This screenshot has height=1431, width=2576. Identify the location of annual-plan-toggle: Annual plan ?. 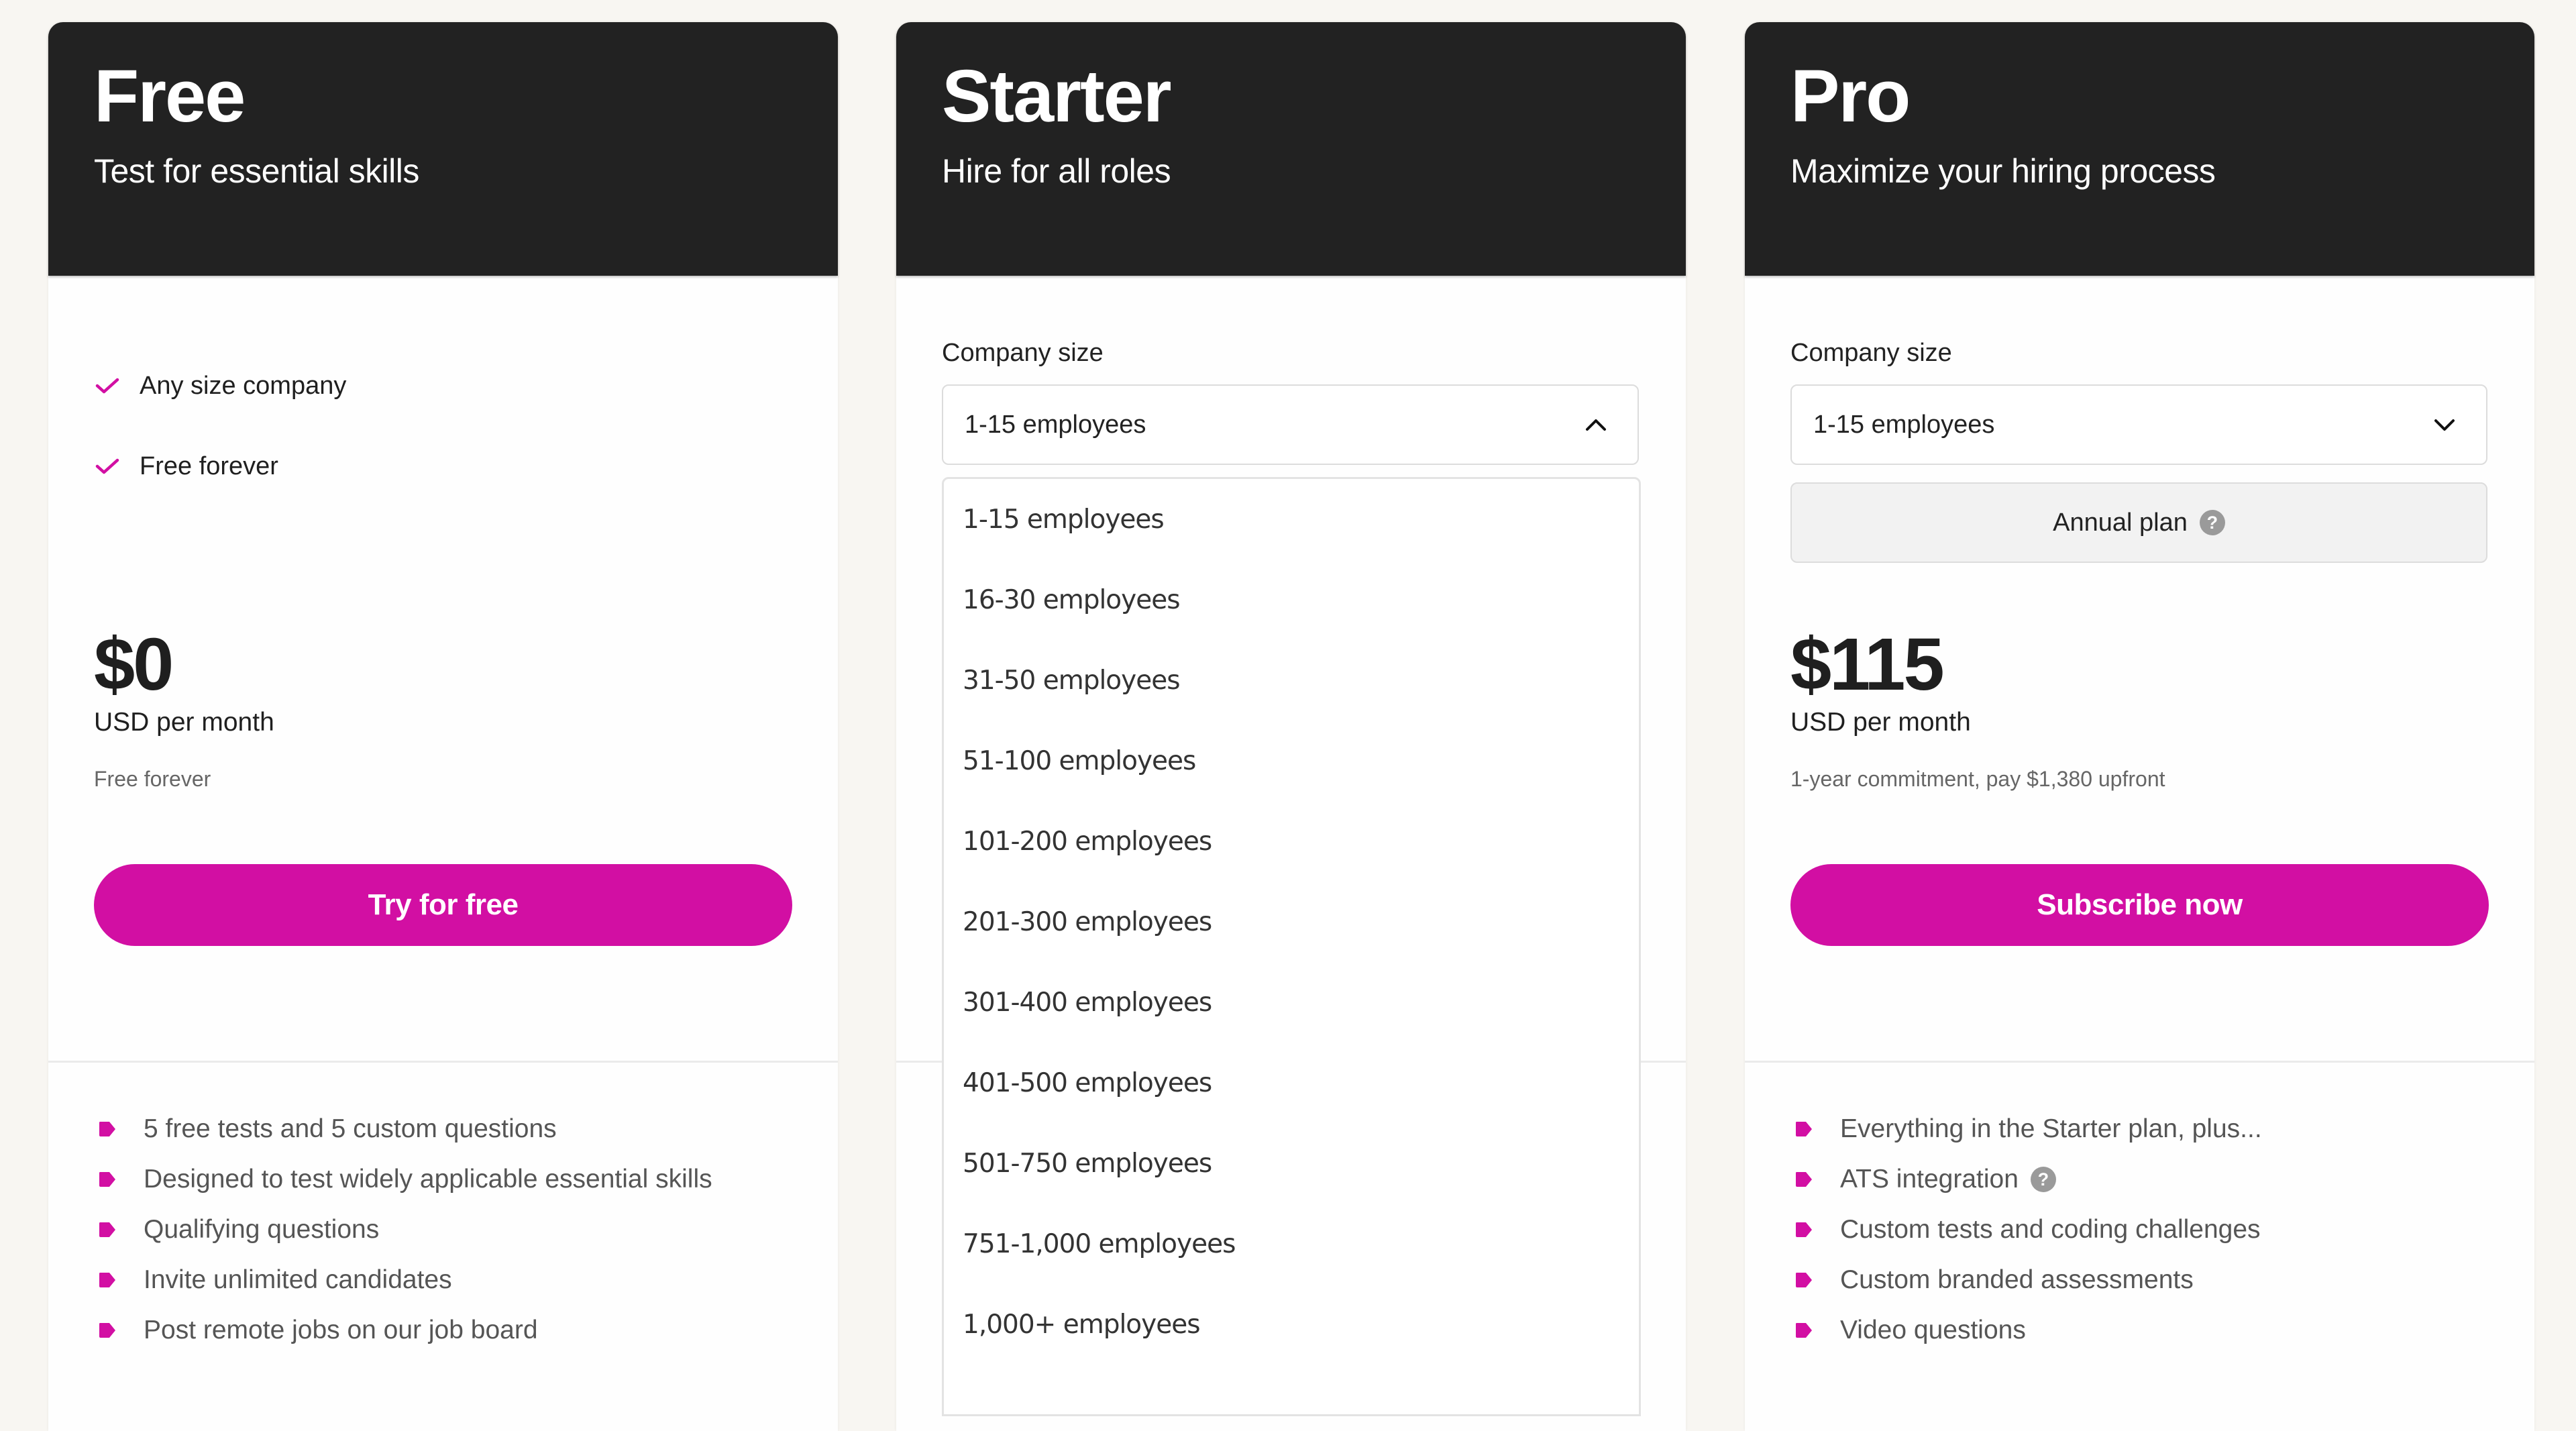
(2138, 522).